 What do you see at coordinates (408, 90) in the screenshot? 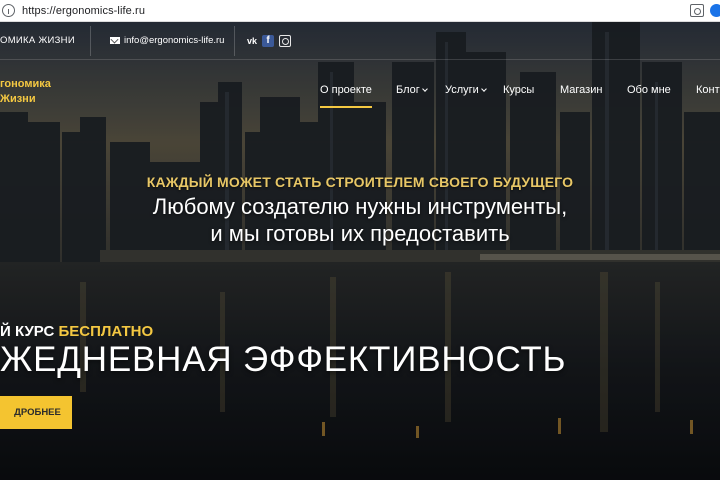
I see `nav-item-label: Блог` at bounding box center [408, 90].